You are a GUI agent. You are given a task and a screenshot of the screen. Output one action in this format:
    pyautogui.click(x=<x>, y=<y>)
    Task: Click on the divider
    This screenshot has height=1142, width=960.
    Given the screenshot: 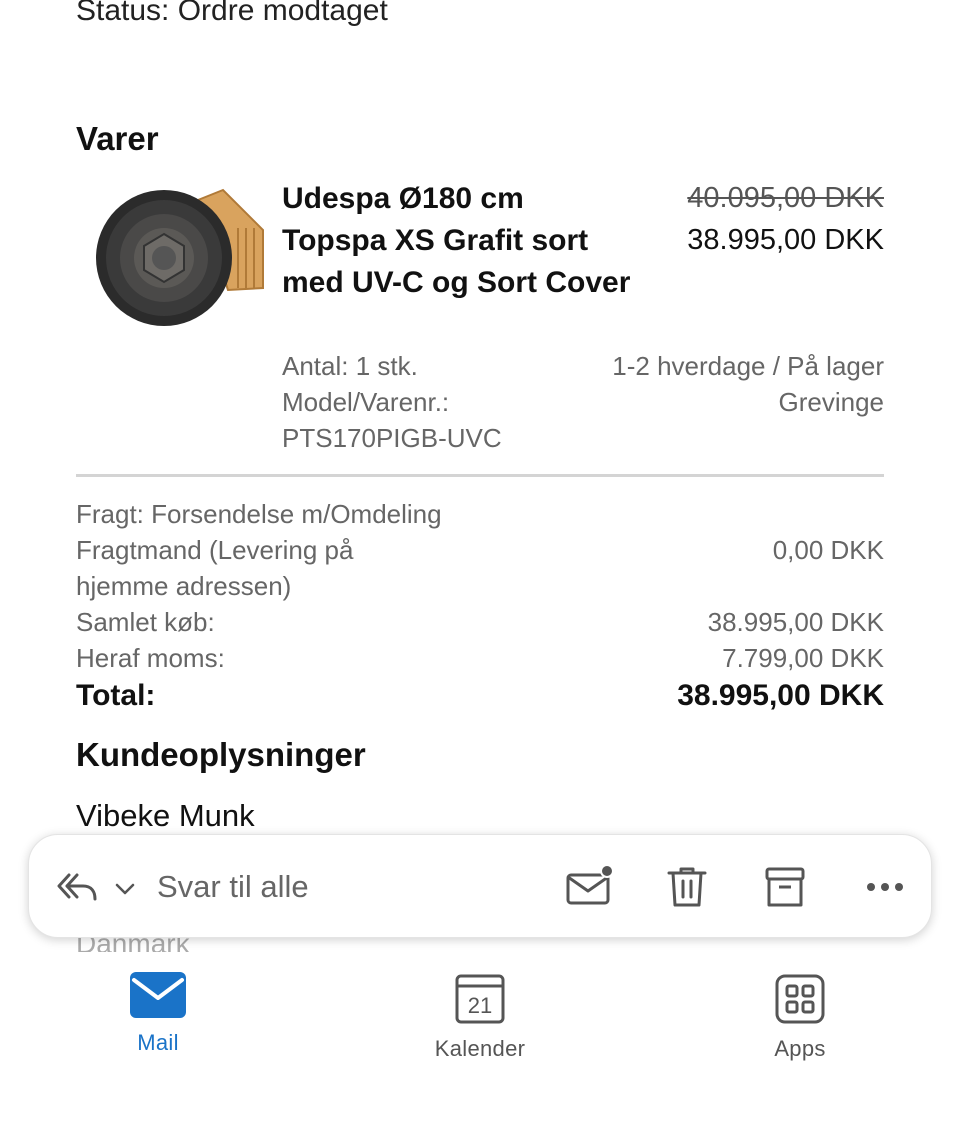 What is the action you would take?
    pyautogui.click(x=480, y=475)
    